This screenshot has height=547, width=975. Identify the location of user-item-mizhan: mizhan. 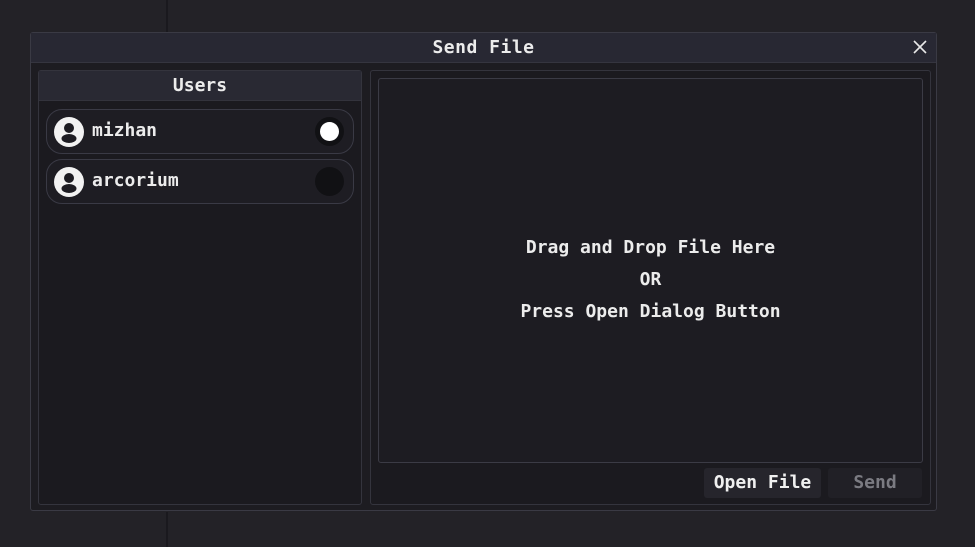
(200, 131).